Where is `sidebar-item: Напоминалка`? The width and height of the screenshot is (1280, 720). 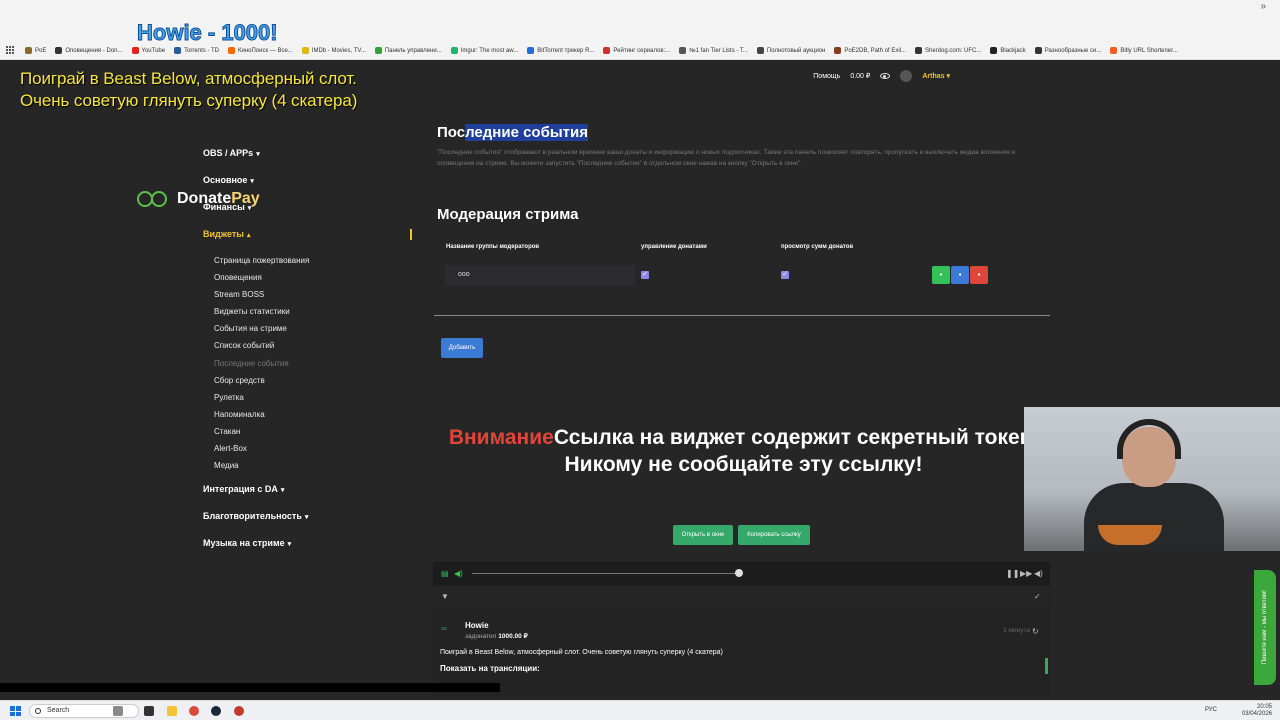
sidebar-item: Напоминалка is located at coordinates (313, 418).